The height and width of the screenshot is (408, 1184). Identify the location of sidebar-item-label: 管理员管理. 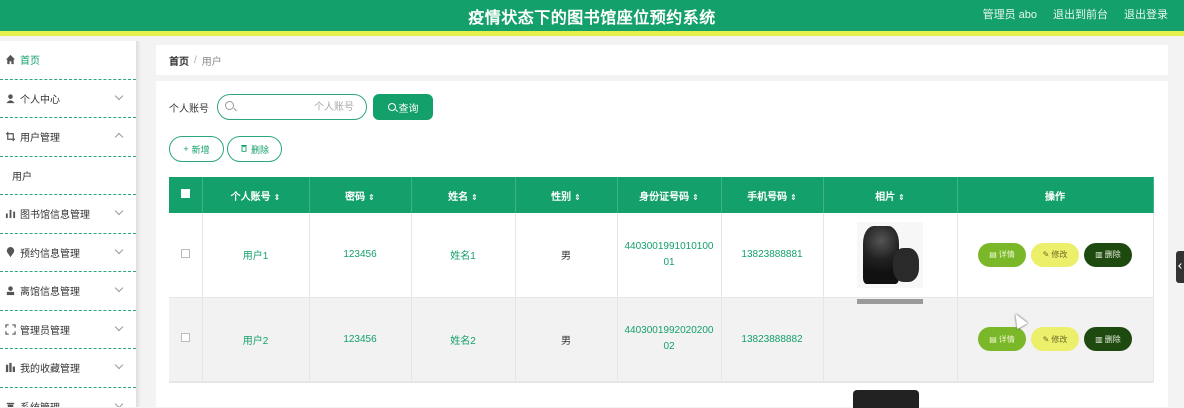
(45, 331).